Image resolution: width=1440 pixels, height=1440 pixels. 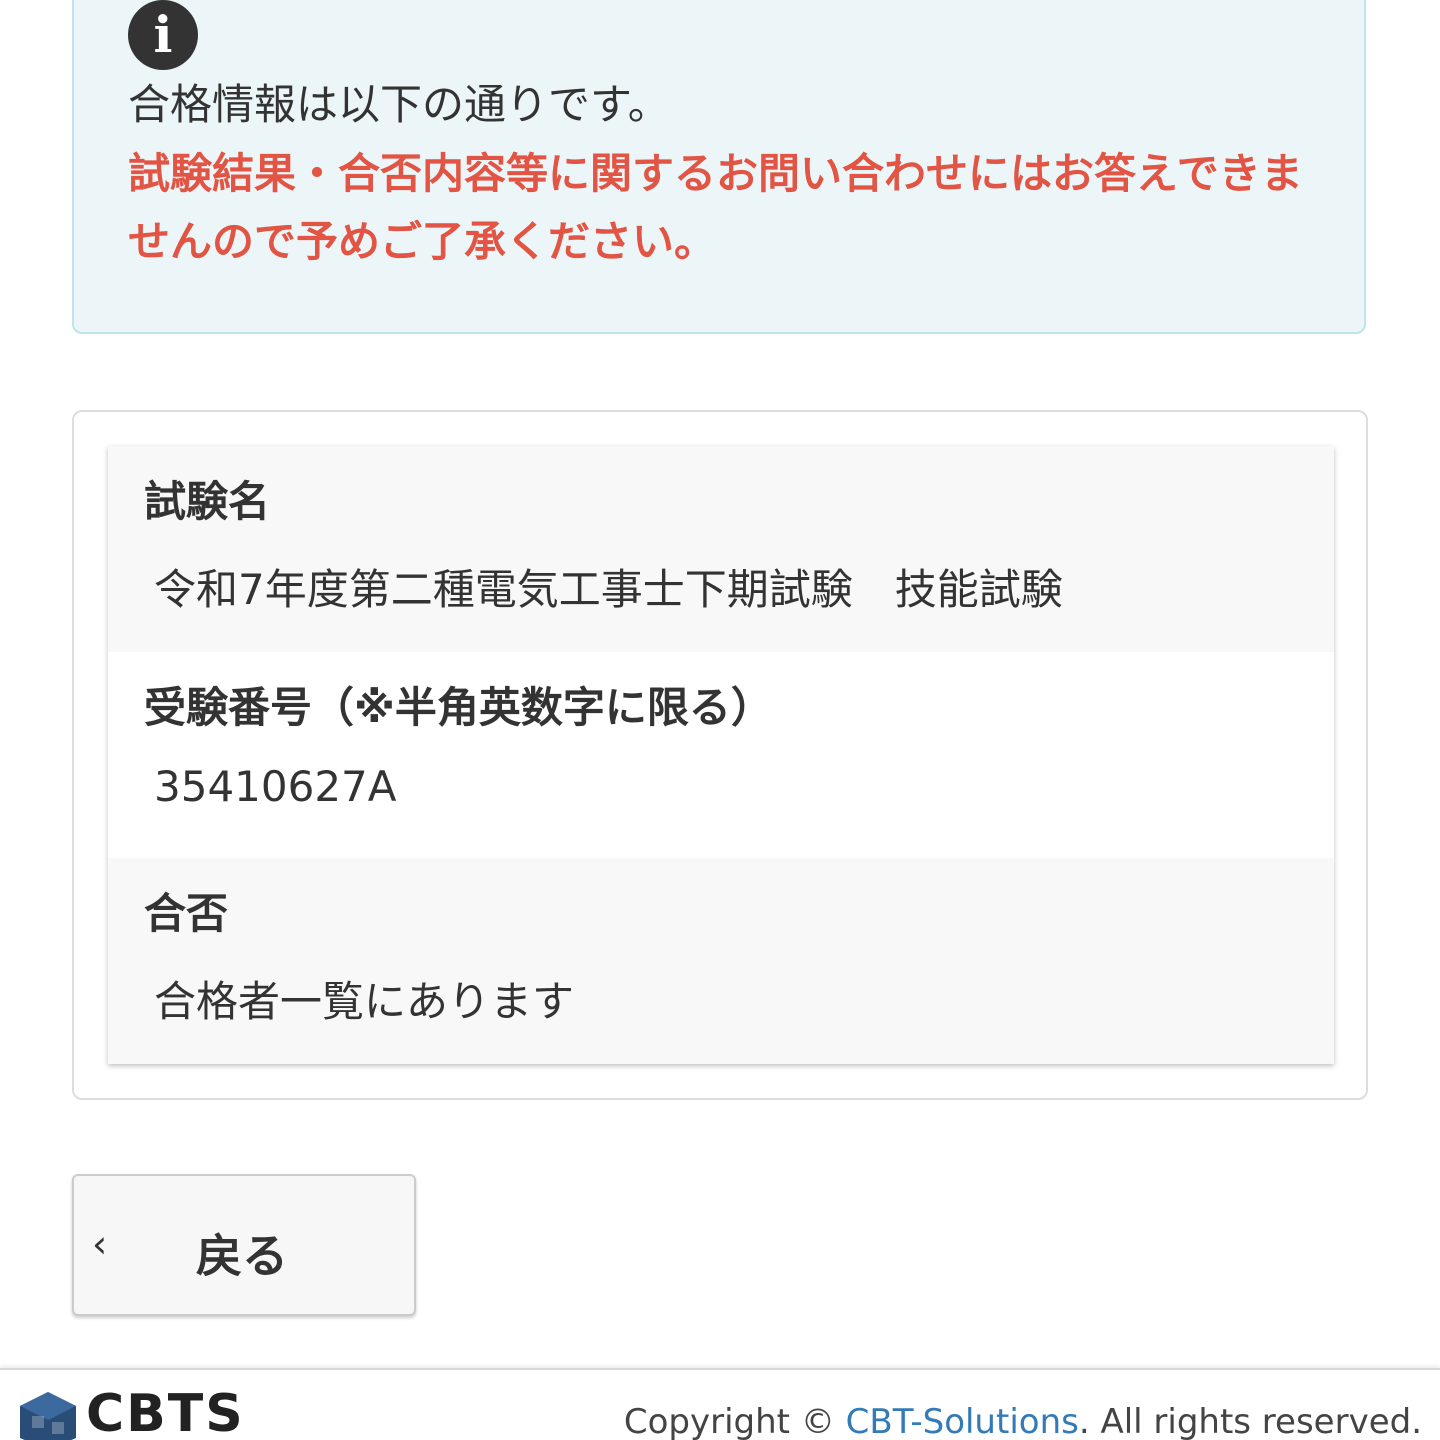 What do you see at coordinates (721, 961) in the screenshot?
I see `result-item-pass-fail: 合否 合格者一覧にあります` at bounding box center [721, 961].